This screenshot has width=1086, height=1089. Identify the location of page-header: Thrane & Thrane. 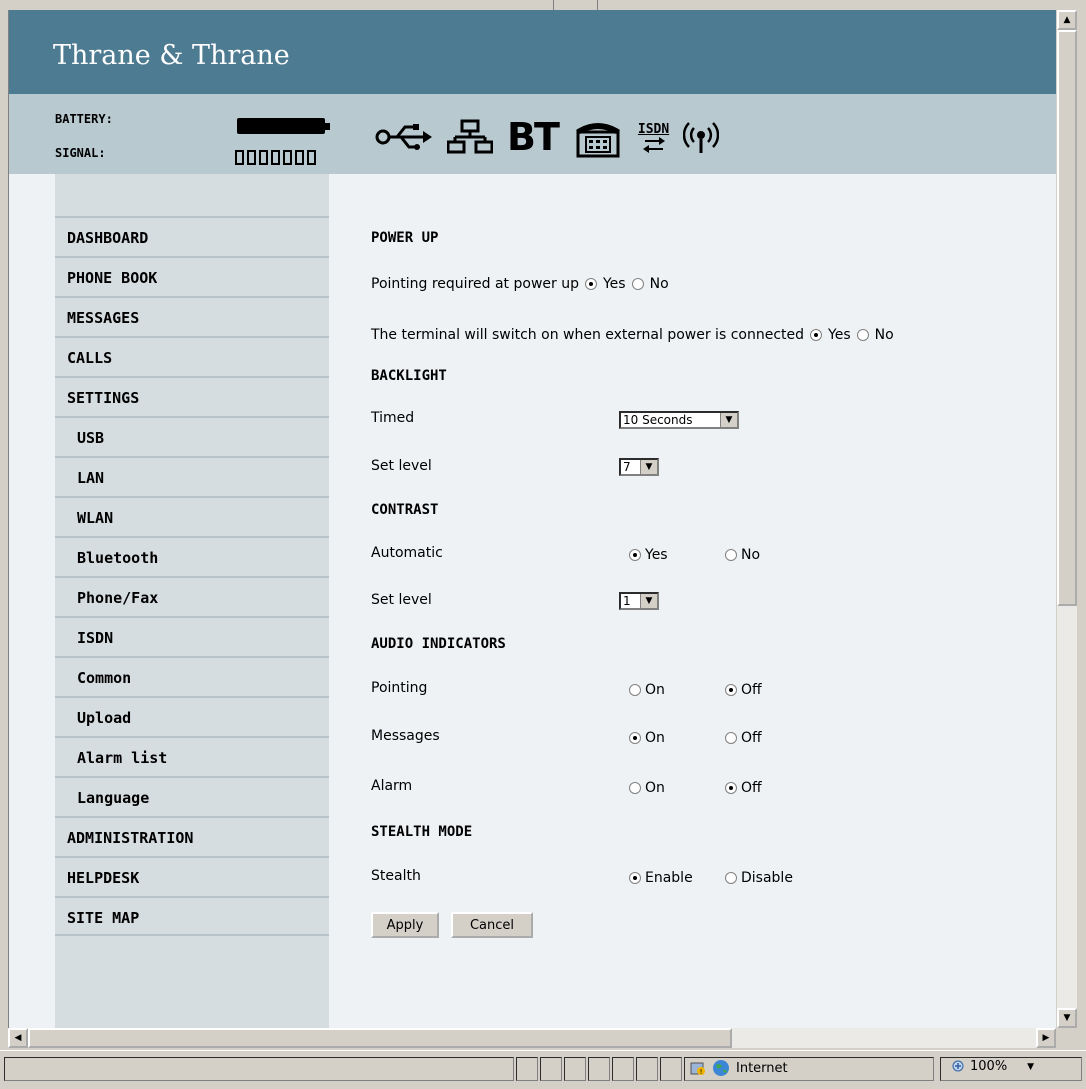
(533, 52).